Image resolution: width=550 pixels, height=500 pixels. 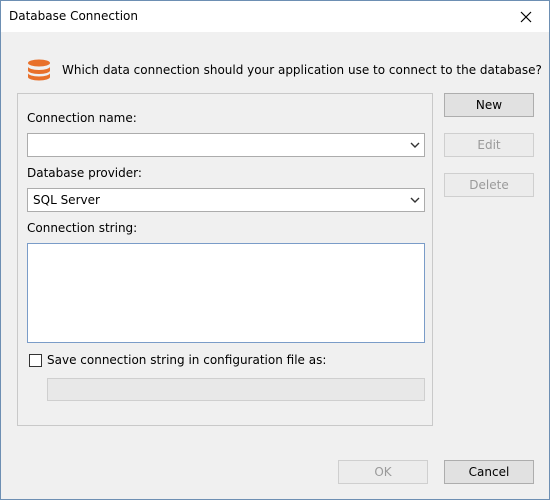 I want to click on connection-string-textarea, so click(x=226, y=293).